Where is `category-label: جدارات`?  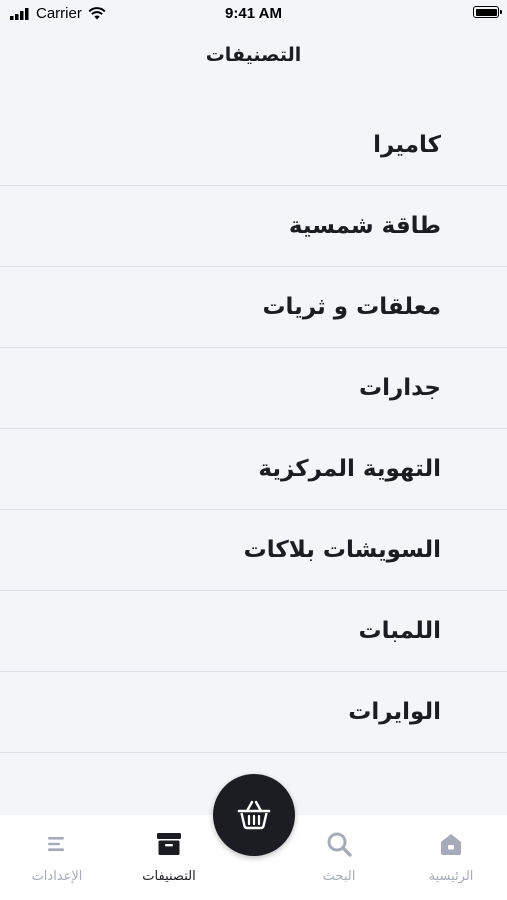 category-label: جدارات is located at coordinates (400, 388).